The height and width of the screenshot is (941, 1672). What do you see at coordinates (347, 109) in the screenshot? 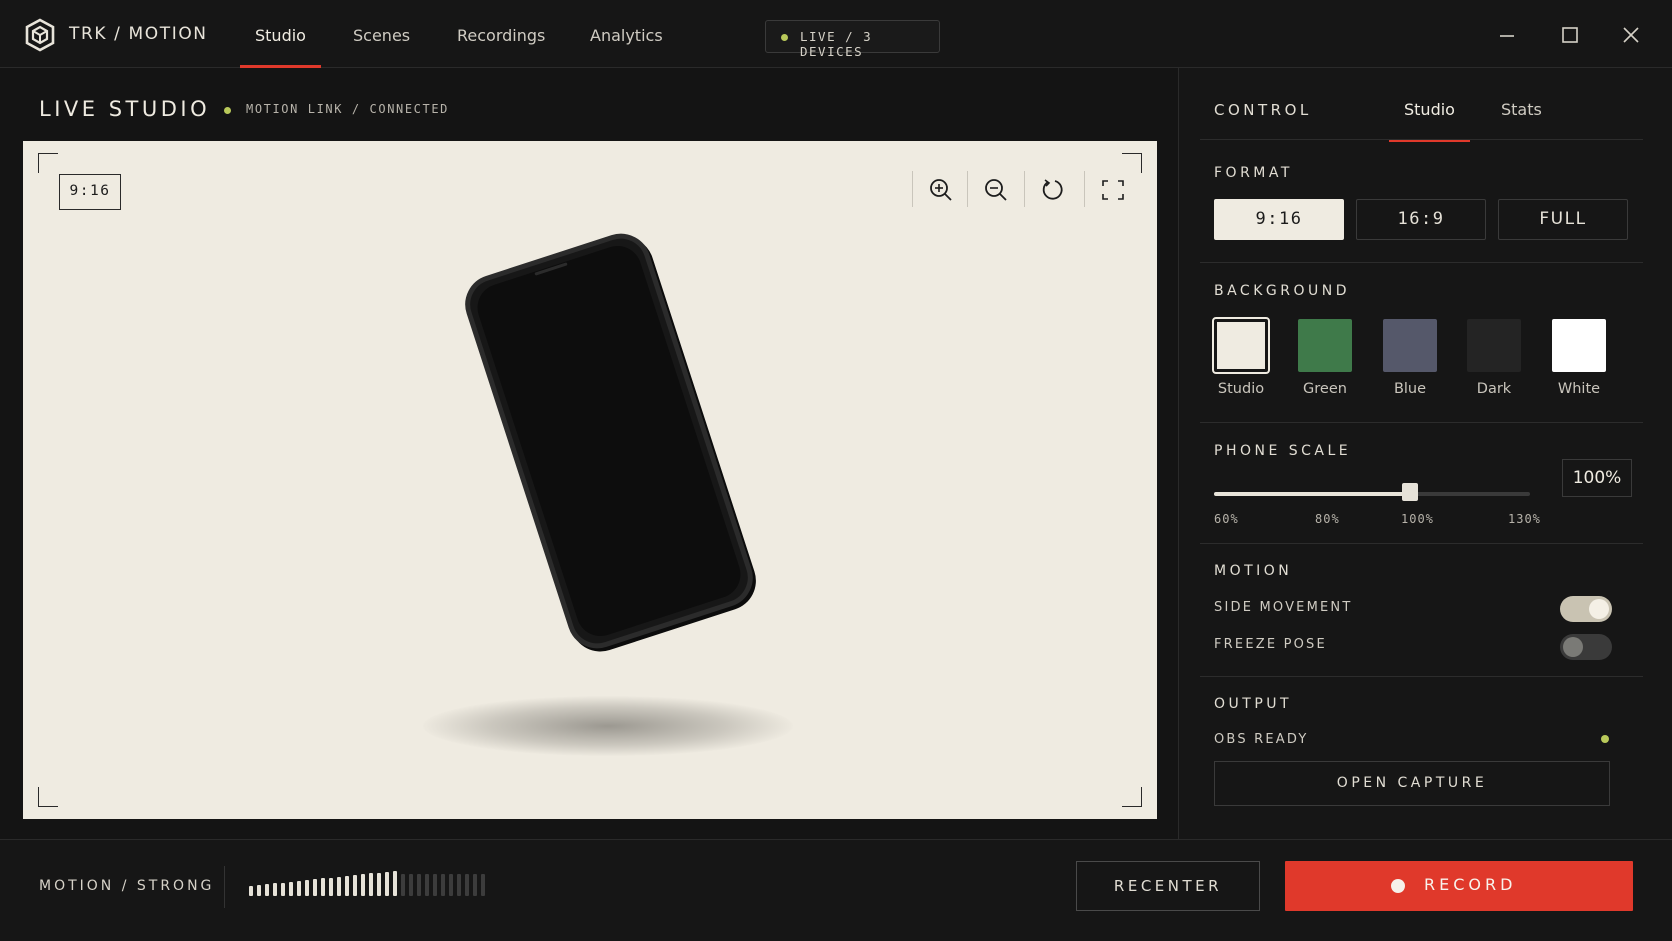
I see `link-status: MOTION LINK / CONNECTED` at bounding box center [347, 109].